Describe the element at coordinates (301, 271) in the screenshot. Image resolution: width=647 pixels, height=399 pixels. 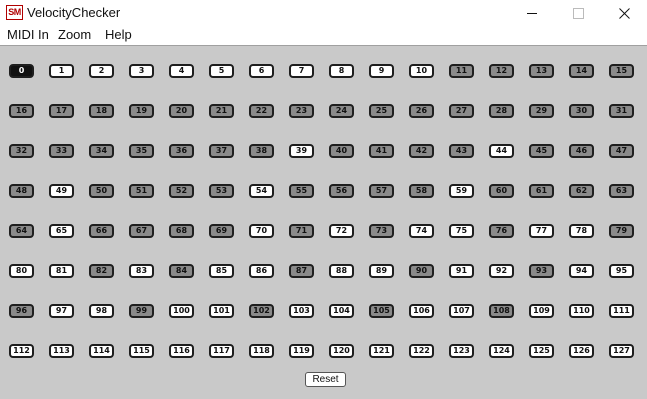
I see `note-button-87: 87` at that location.